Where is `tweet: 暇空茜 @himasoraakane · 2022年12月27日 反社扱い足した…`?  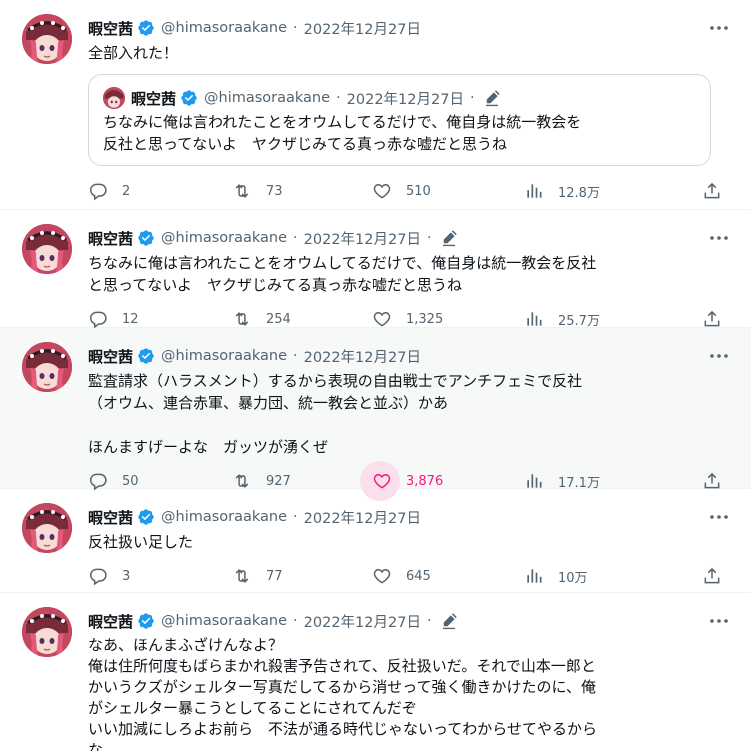 tweet: 暇空茜 @himasoraakane · 2022年12月27日 反社扱い足した… is located at coordinates (375, 541).